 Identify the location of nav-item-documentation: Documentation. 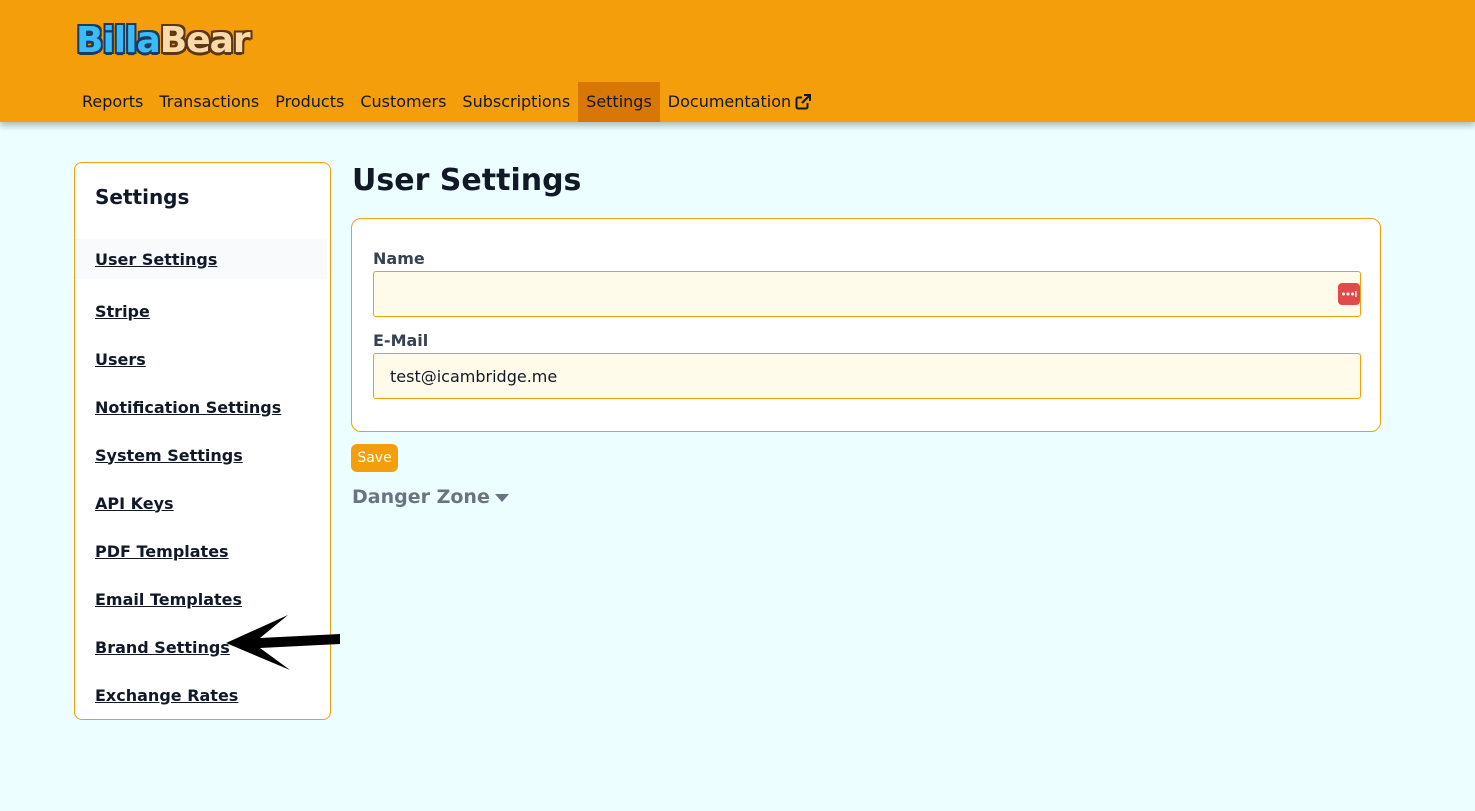
(739, 102).